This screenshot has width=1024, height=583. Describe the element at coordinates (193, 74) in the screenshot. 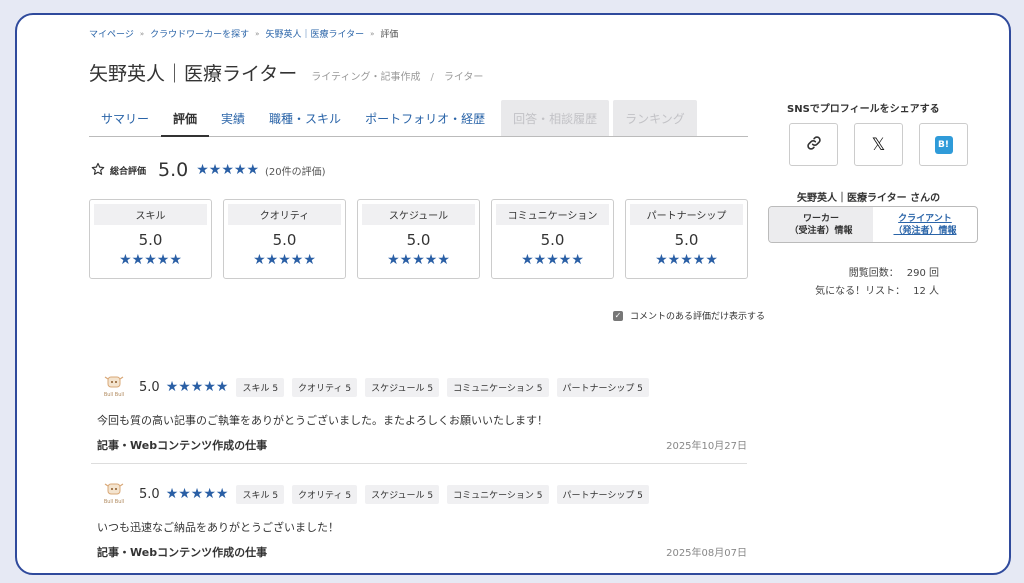

I see `page-title: 矢野英人｜医療ライター` at that location.